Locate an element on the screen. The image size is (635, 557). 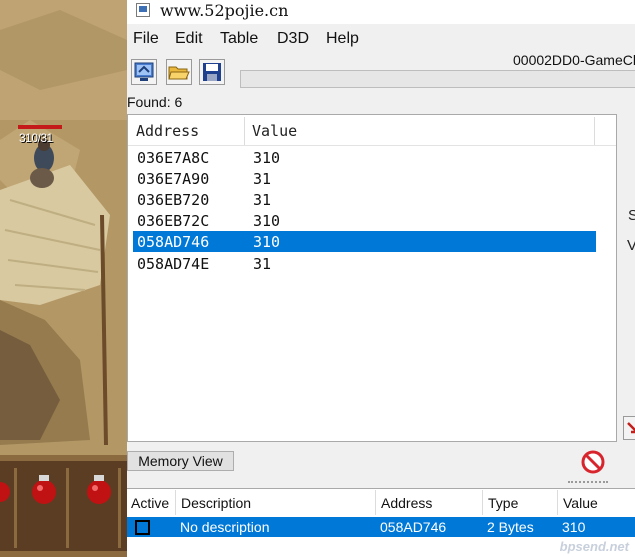
scan-panel-label-clipped: S is located at coordinates (631, 215).